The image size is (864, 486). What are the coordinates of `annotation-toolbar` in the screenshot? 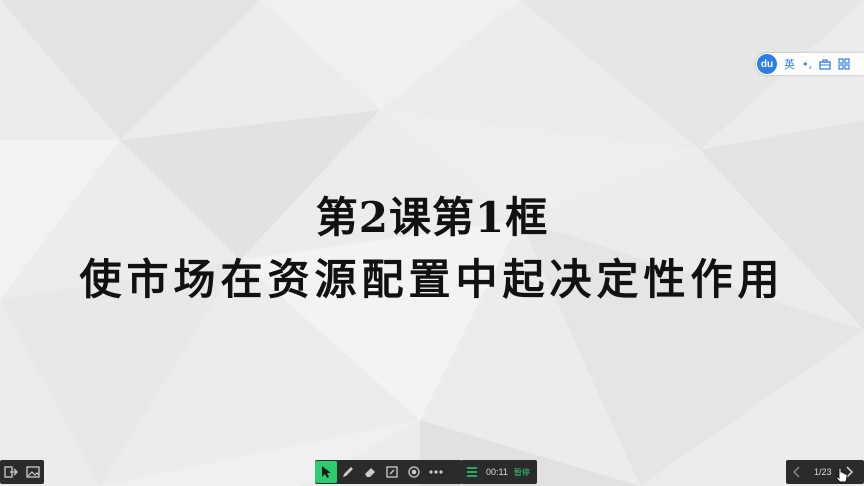 It's located at (388, 472).